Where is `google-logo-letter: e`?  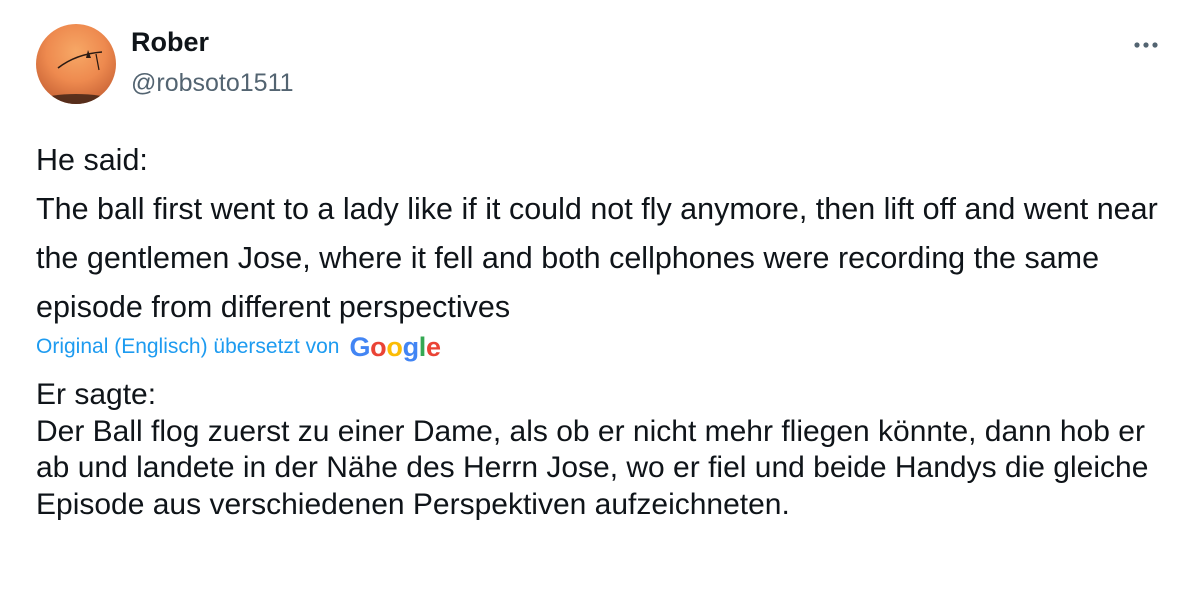
google-logo-letter: e is located at coordinates (433, 347).